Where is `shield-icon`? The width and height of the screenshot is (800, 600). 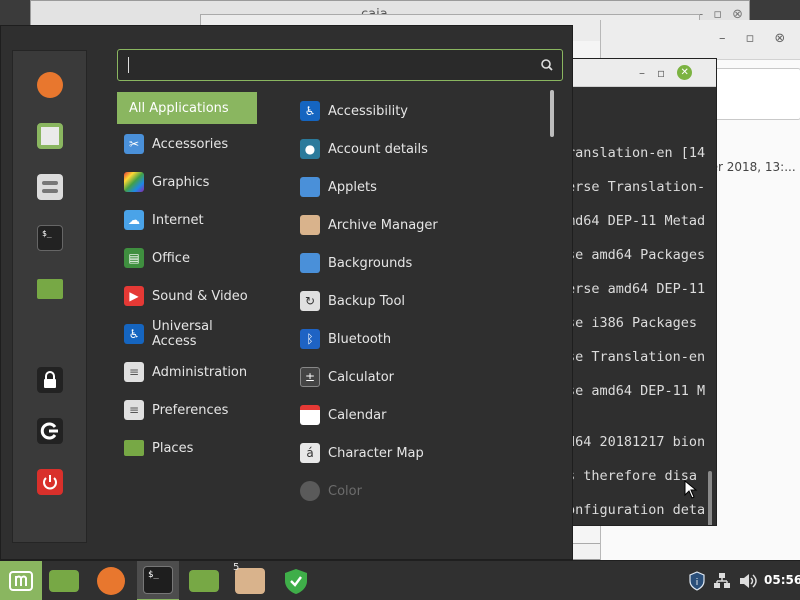 shield-icon is located at coordinates (296, 581).